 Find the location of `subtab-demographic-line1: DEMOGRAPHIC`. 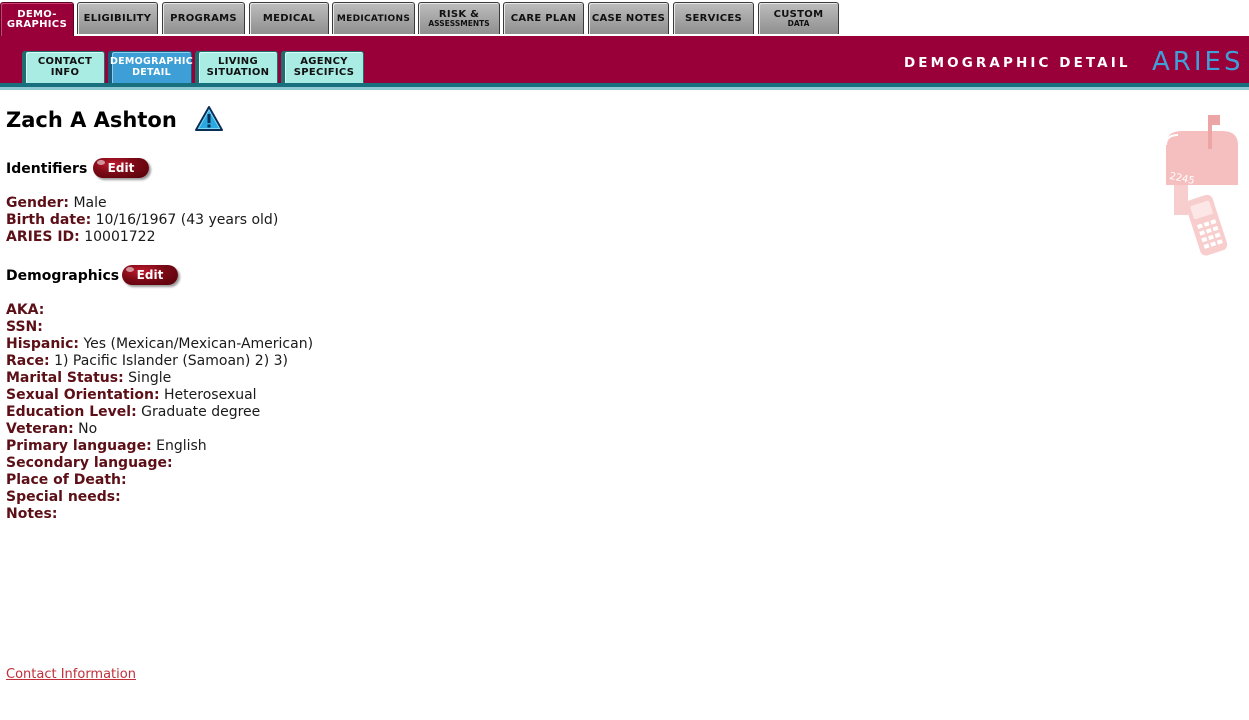

subtab-demographic-line1: DEMOGRAPHIC is located at coordinates (151, 61).